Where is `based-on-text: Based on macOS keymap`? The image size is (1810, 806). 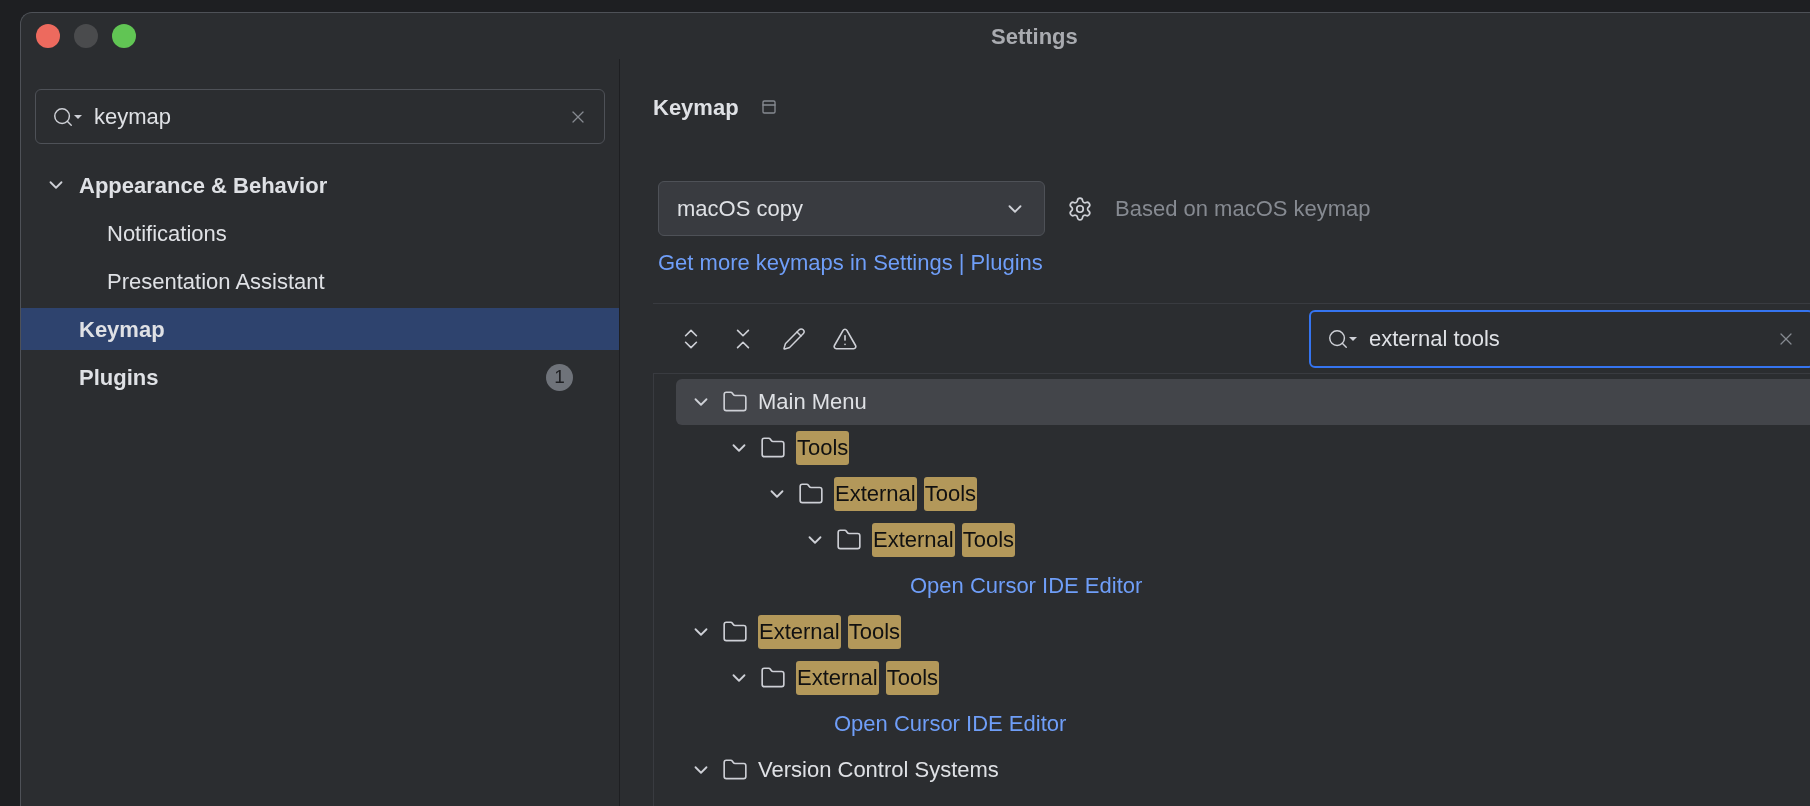 based-on-text: Based on macOS keymap is located at coordinates (1243, 209).